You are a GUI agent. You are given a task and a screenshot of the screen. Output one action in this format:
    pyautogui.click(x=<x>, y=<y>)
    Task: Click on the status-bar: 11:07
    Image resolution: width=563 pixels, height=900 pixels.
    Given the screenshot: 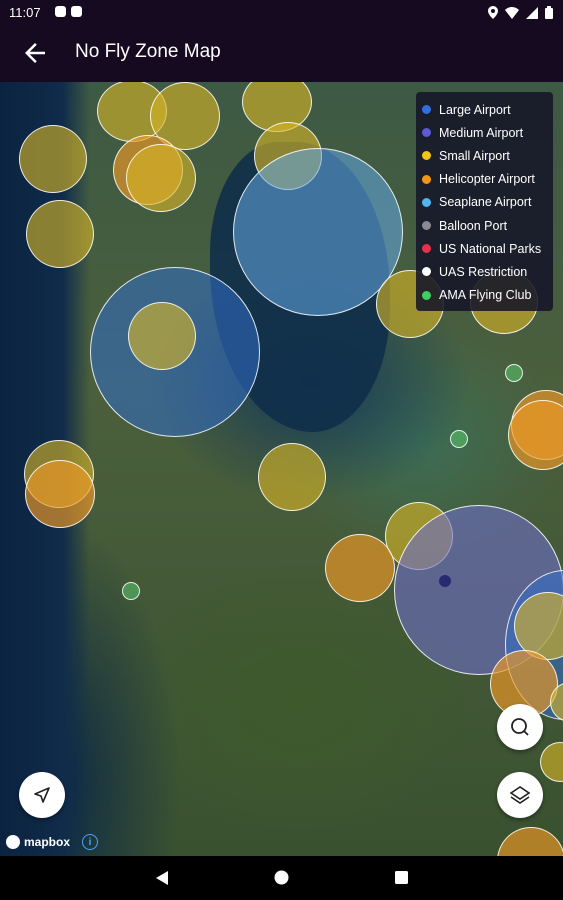 What is the action you would take?
    pyautogui.click(x=281, y=12)
    